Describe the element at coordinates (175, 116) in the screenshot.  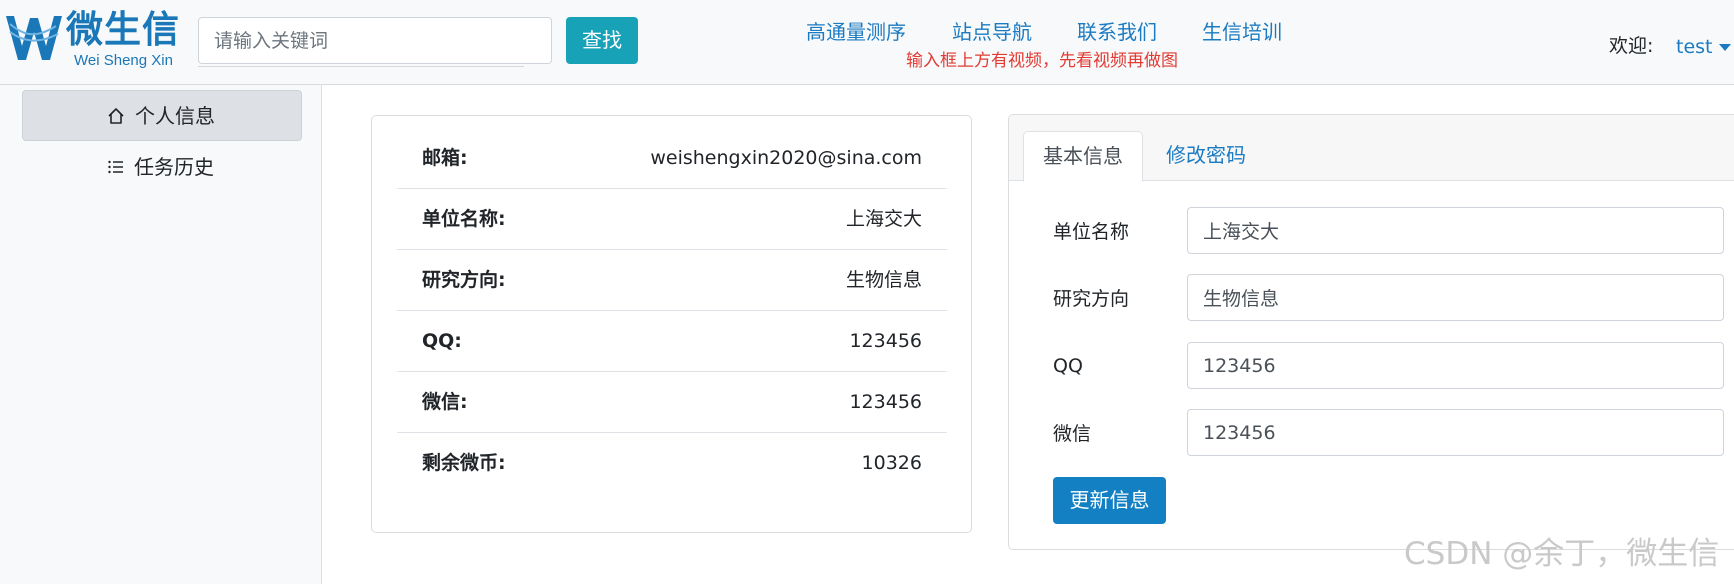
I see `sidebar-item-label: 个人信息` at that location.